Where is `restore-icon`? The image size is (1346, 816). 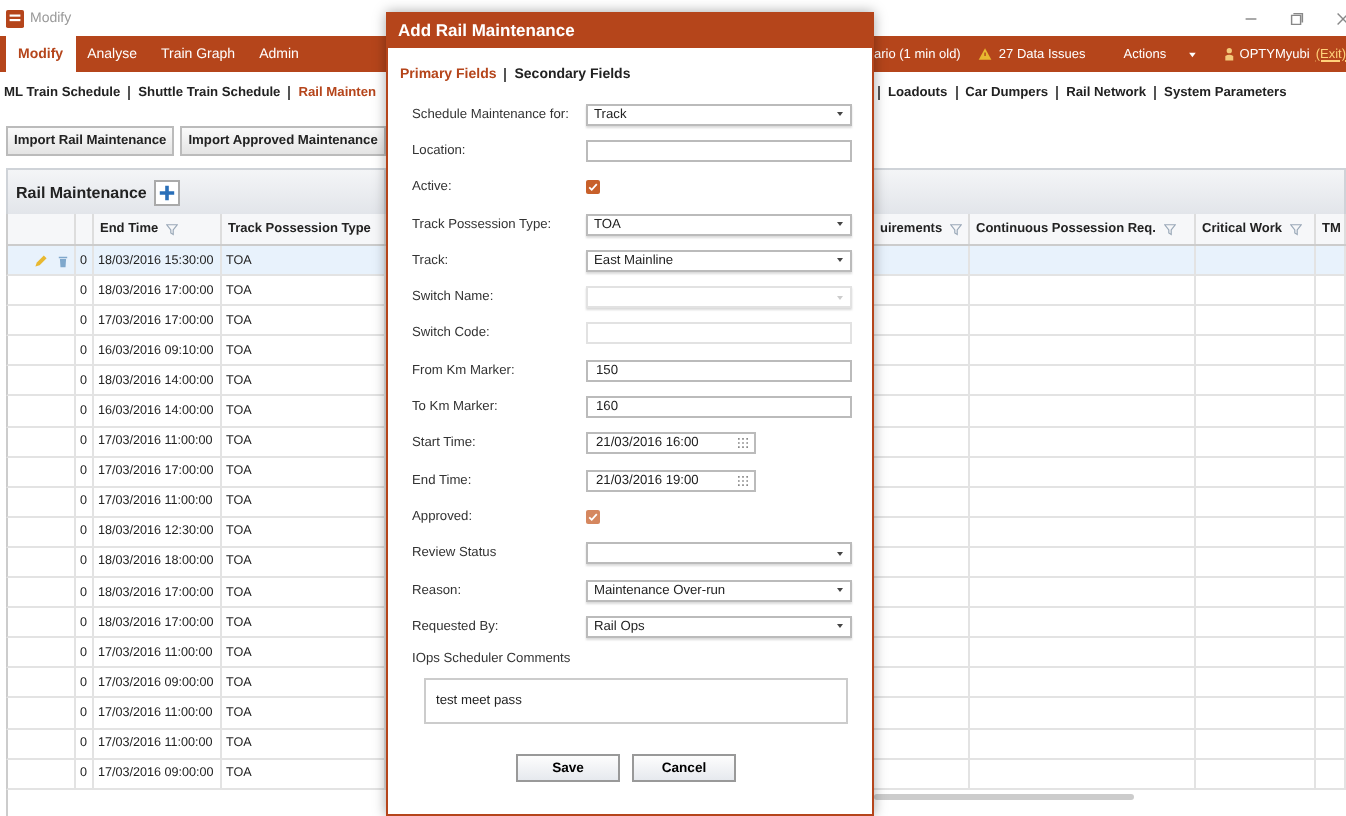 restore-icon is located at coordinates (1297, 18).